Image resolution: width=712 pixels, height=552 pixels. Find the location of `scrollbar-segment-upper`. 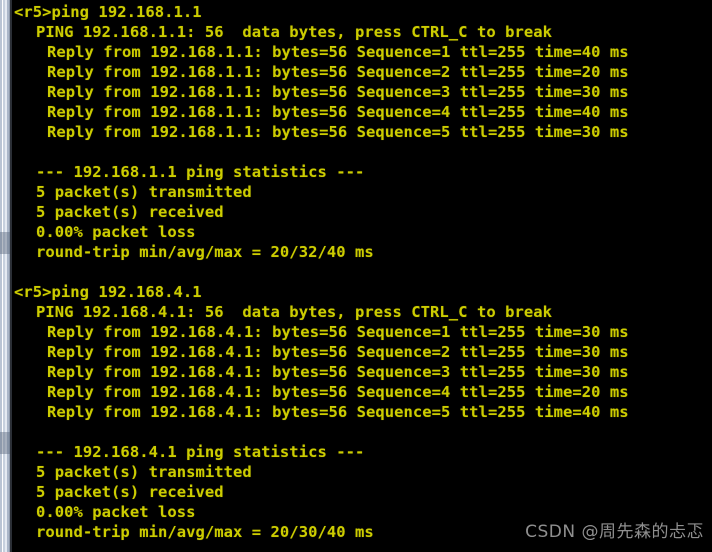

scrollbar-segment-upper is located at coordinates (5, 243).